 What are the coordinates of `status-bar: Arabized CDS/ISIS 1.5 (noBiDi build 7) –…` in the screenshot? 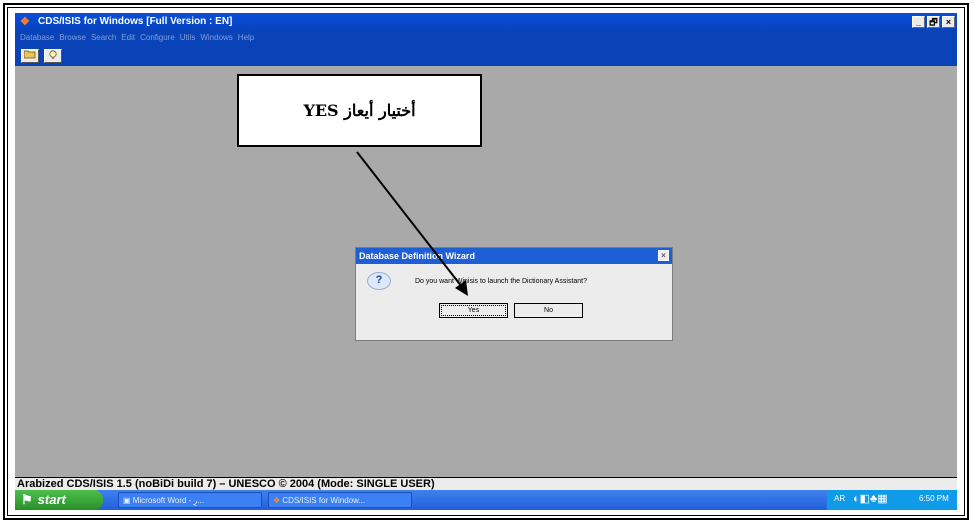 It's located at (486, 483).